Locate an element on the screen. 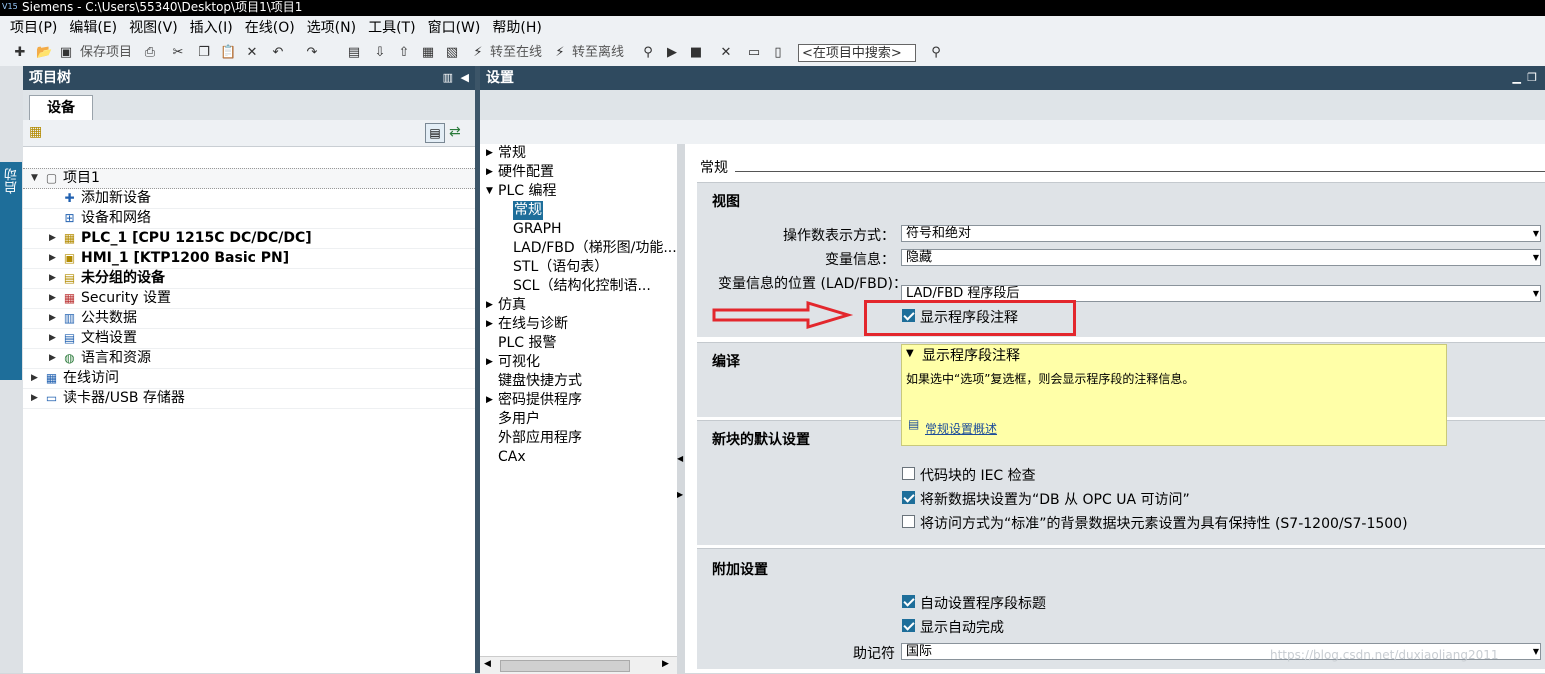  download-icon: ⇩ is located at coordinates (380, 53).